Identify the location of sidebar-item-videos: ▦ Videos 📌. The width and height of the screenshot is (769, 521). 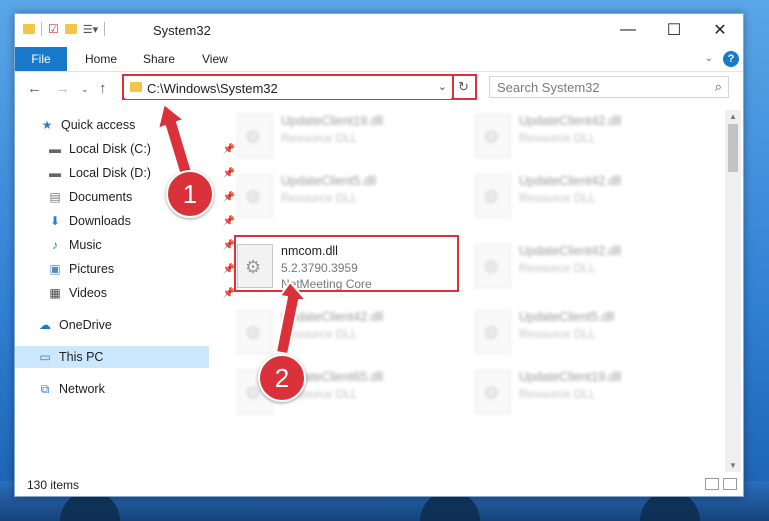
(128, 293).